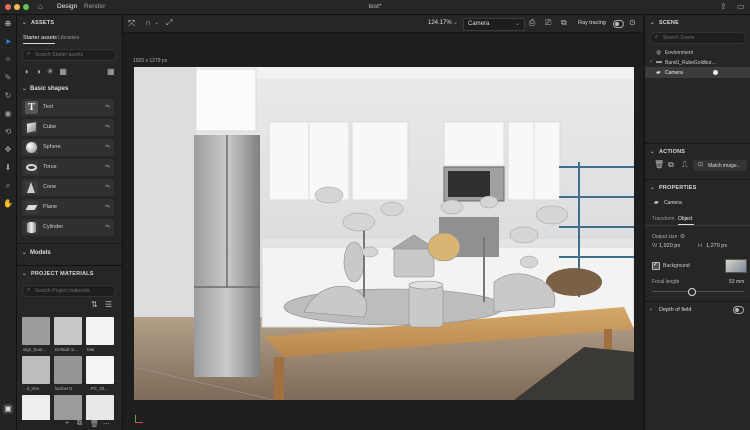 Image resolution: width=750 pixels, height=430 pixels. I want to click on tab-libraries: Libraries, so click(68, 38).